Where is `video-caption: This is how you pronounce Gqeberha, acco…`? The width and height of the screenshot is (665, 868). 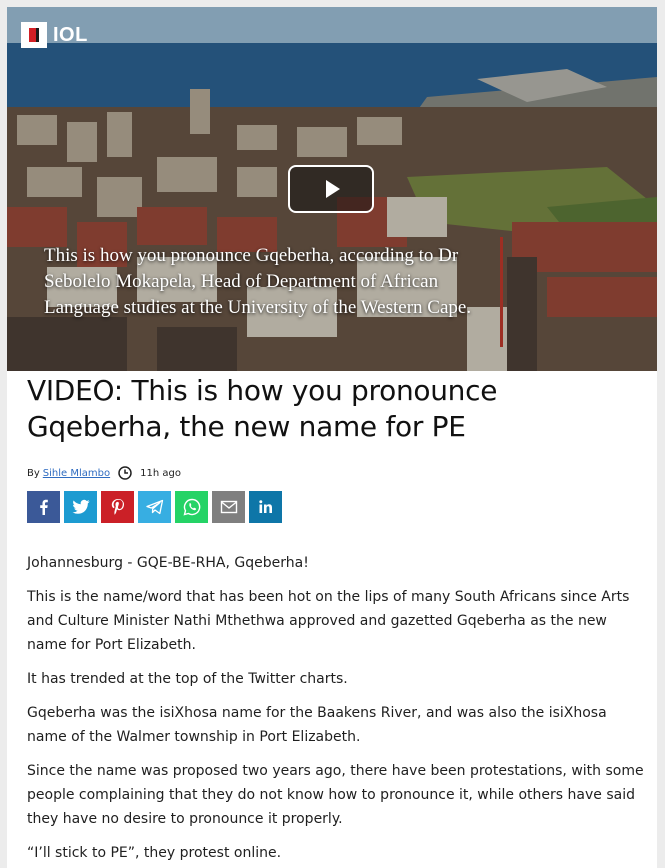
video-caption: This is how you pronounce Gqeberha, acco… is located at coordinates (258, 281).